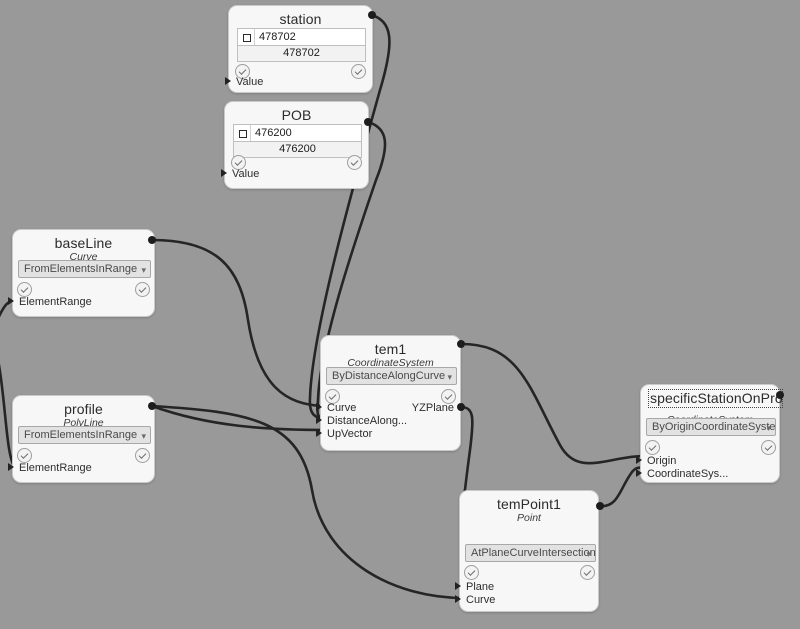 The image size is (800, 629). Describe the element at coordinates (358, 71) in the screenshot. I see `node-station-expand-right-icon` at that location.